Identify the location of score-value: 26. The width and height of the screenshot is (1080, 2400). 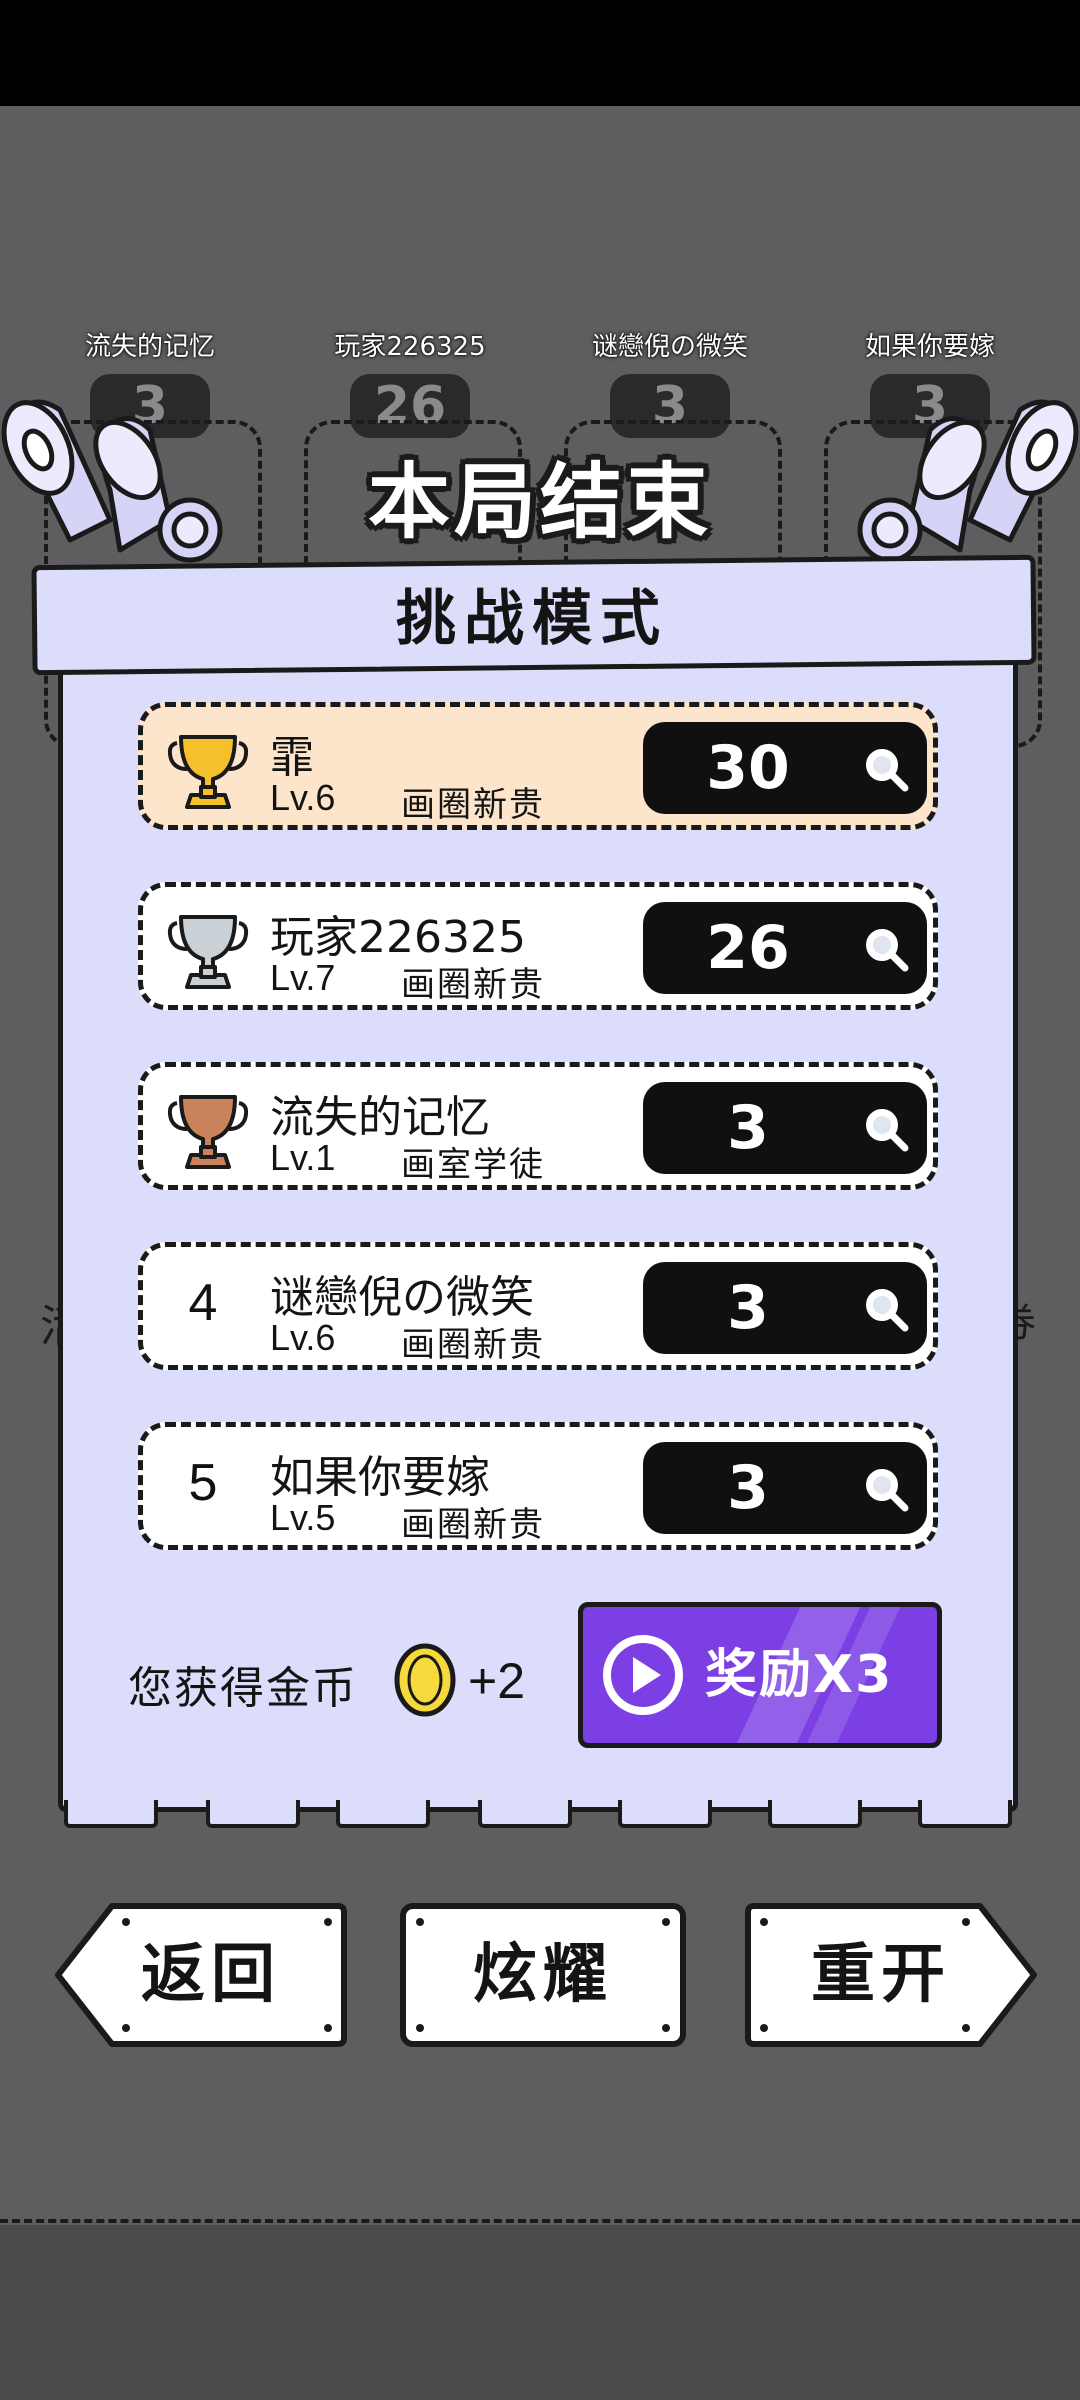
(748, 948).